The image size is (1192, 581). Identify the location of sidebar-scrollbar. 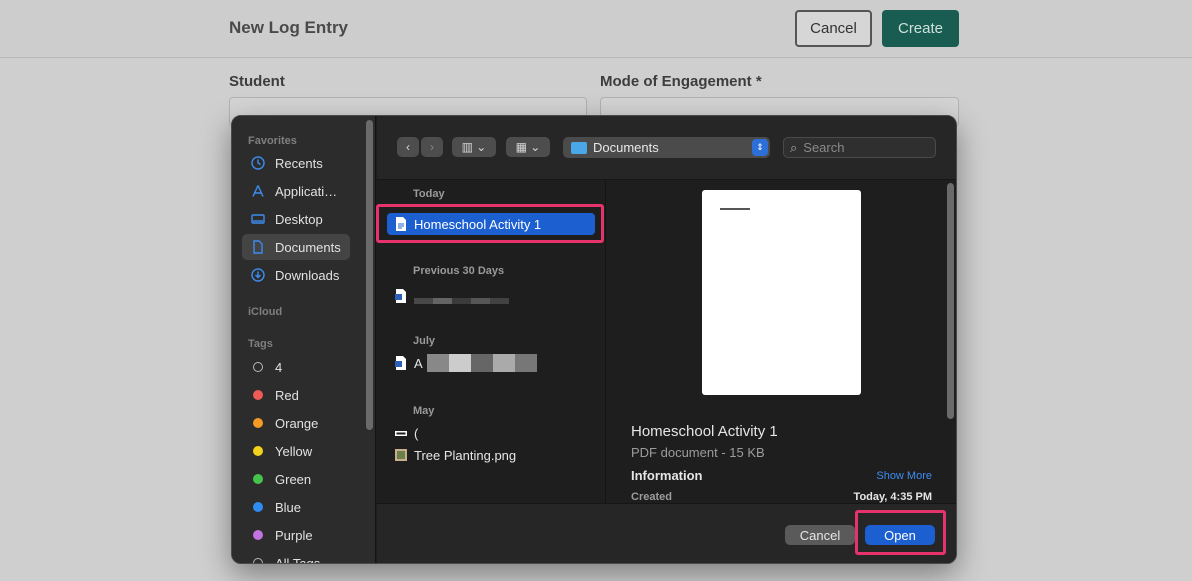
(369, 275).